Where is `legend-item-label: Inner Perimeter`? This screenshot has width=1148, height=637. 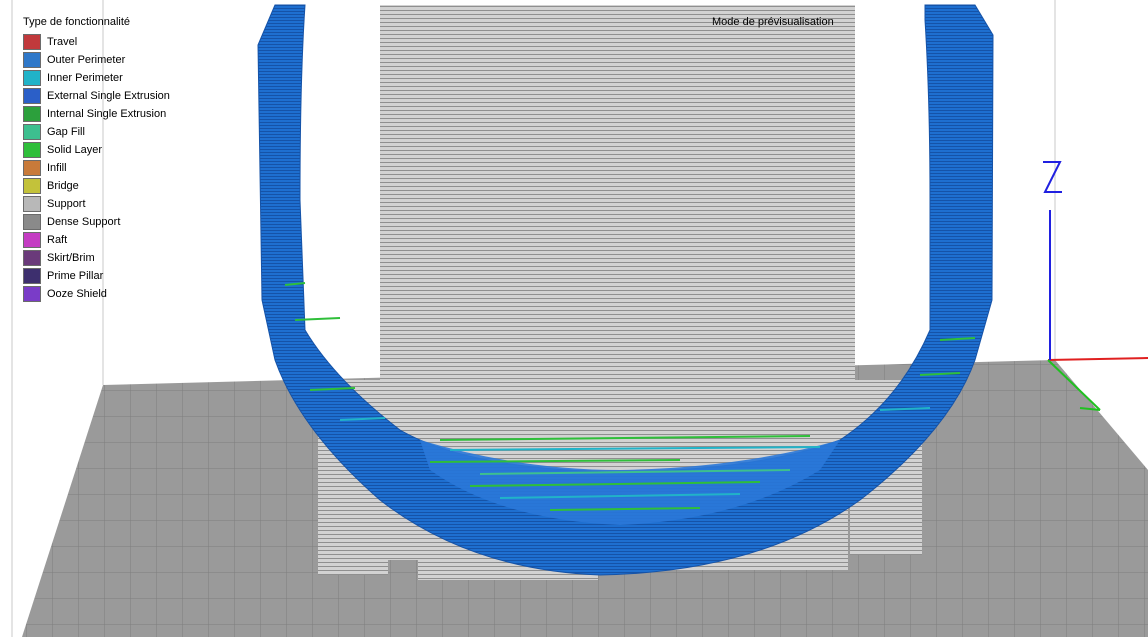
legend-item-label: Inner Perimeter is located at coordinates (85, 78).